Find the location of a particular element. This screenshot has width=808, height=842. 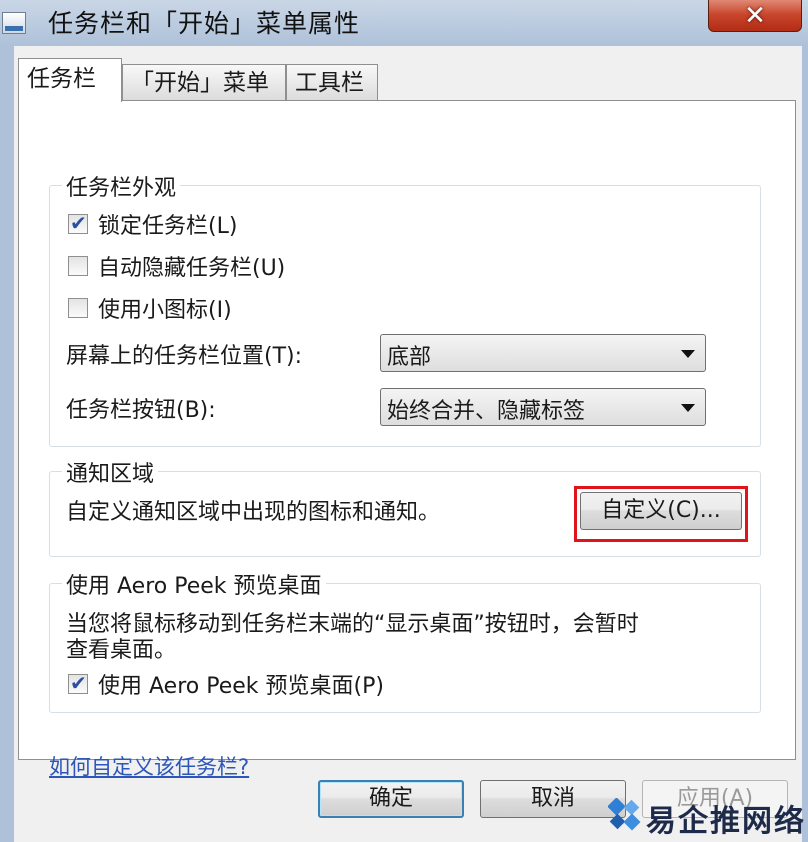

watermark-logo-icon is located at coordinates (624, 814).